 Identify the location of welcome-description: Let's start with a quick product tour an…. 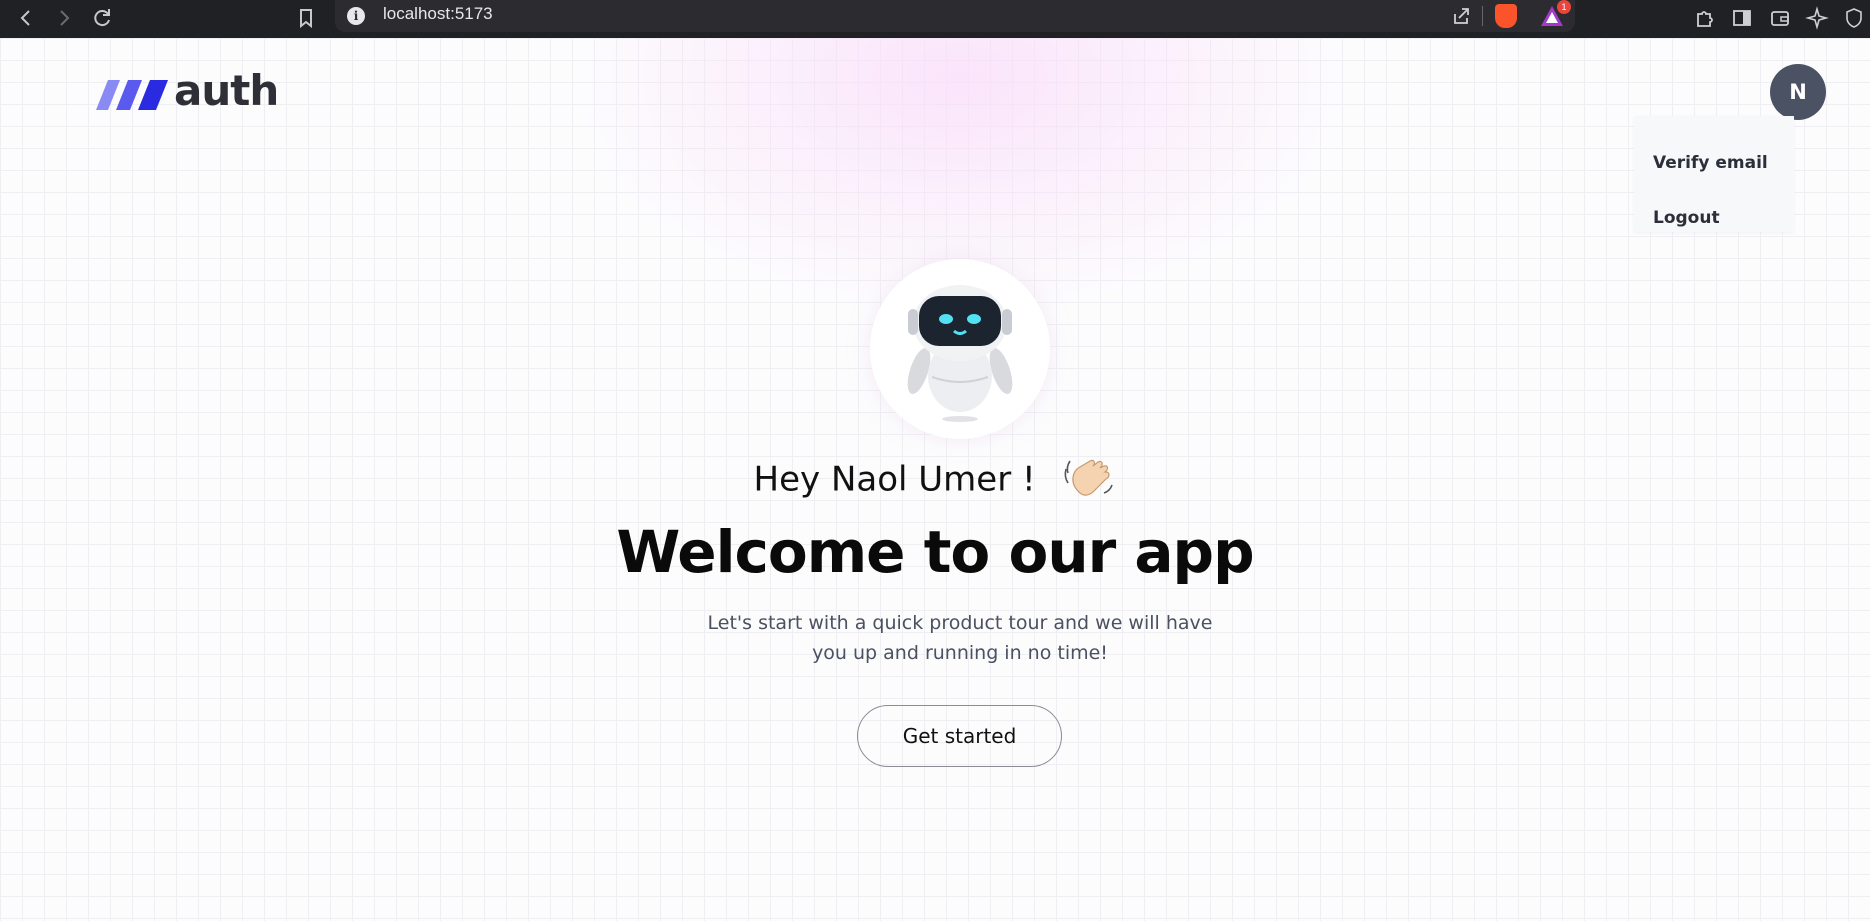
(960, 638).